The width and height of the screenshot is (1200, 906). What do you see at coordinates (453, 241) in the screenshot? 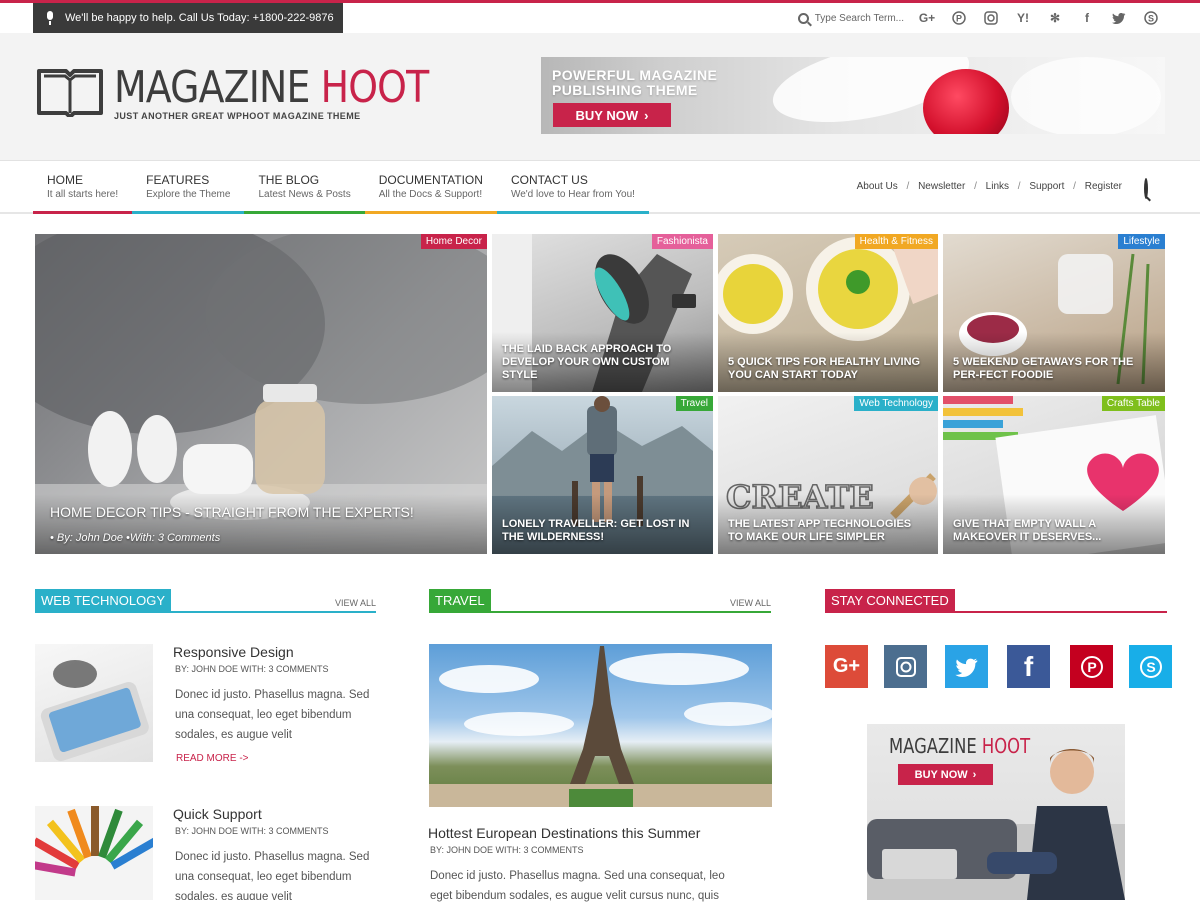
I see `category-badge: Home Decor` at bounding box center [453, 241].